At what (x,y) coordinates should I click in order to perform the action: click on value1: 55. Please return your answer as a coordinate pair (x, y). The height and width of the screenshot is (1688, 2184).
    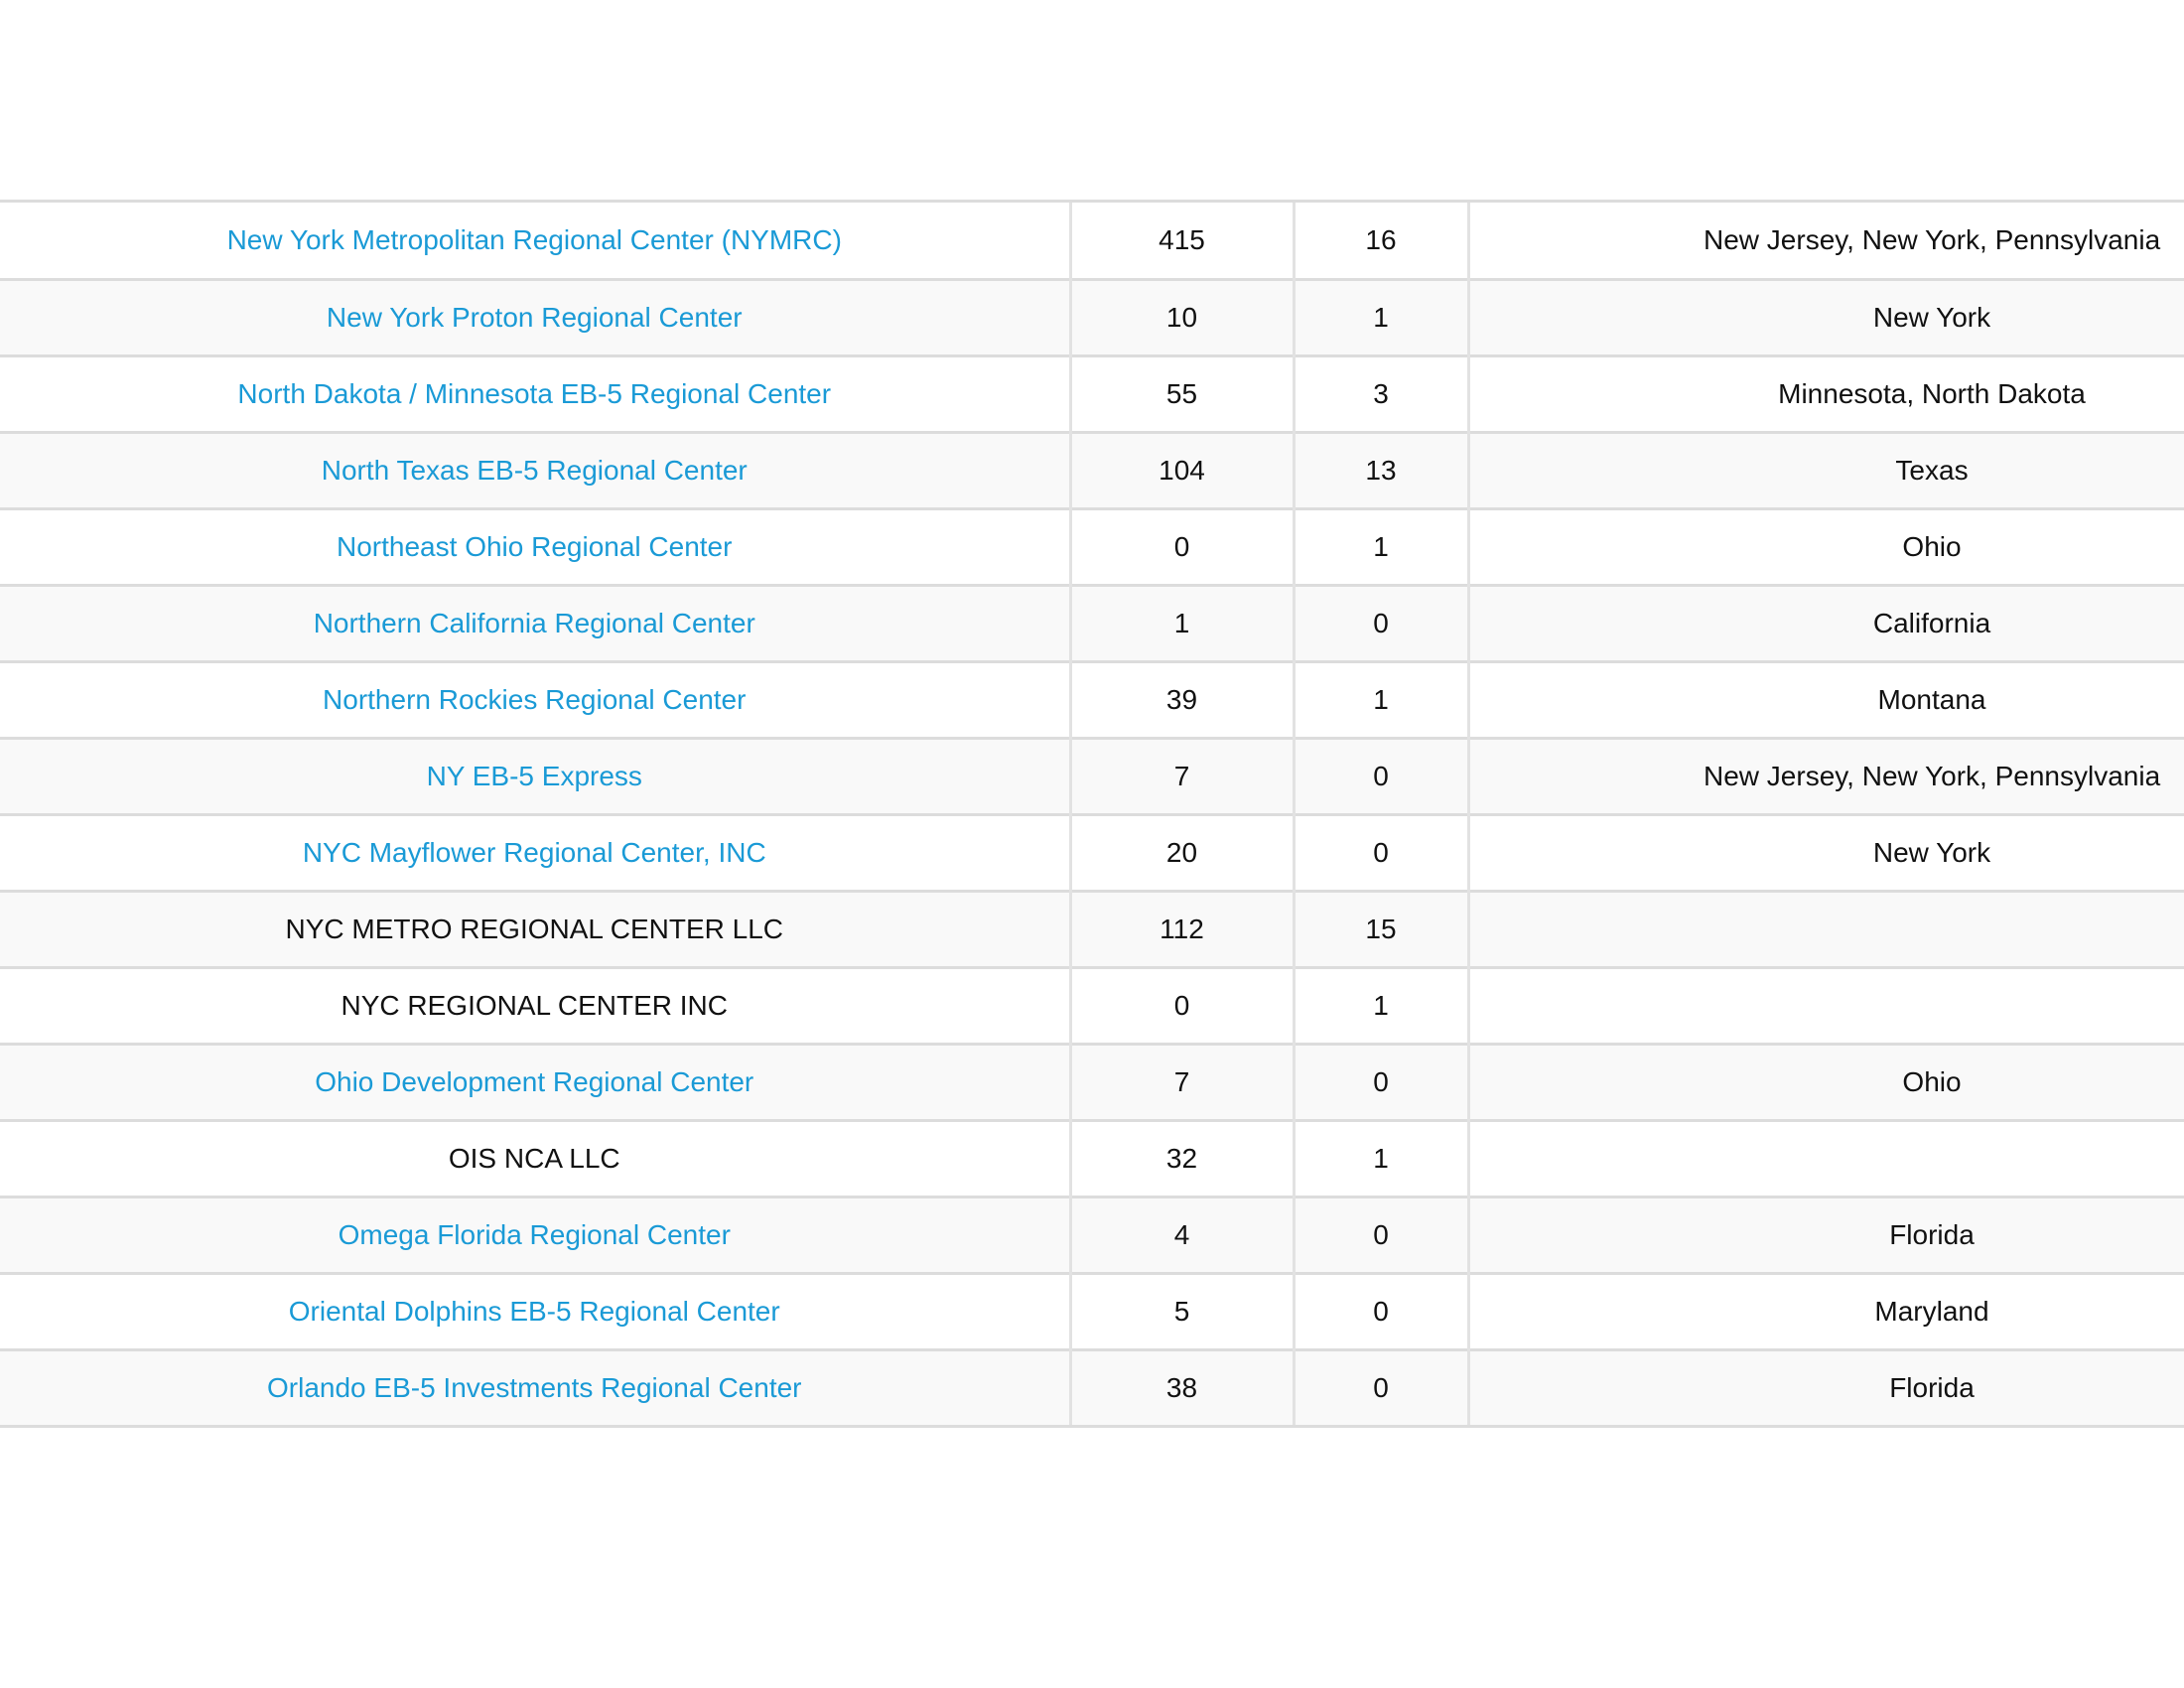
    Looking at the image, I should click on (1181, 393).